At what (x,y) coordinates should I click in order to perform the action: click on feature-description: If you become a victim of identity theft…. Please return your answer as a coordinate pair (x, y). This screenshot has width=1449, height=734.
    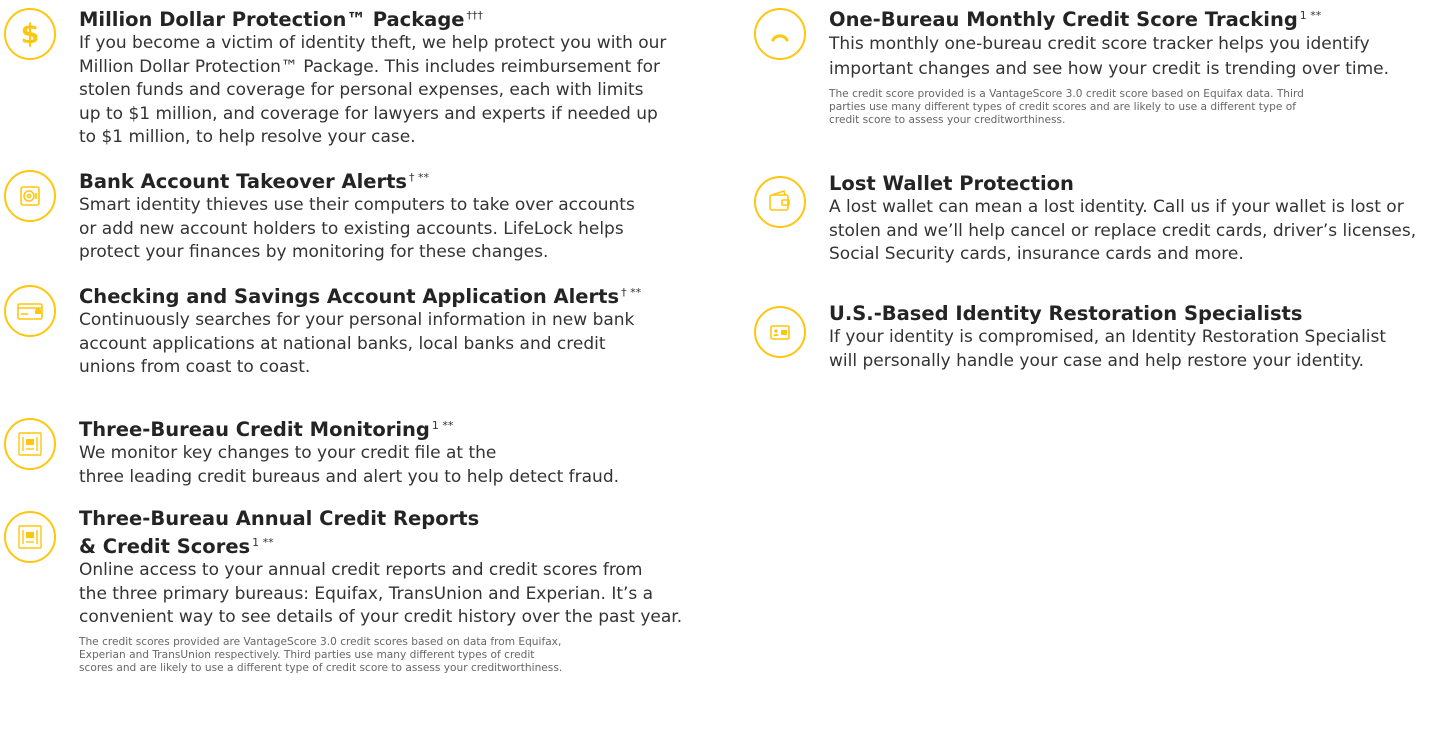
    Looking at the image, I should click on (373, 90).